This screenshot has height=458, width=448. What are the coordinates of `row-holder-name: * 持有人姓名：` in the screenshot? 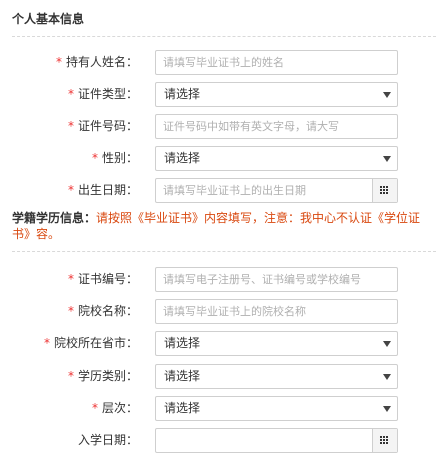 It's located at (224, 62).